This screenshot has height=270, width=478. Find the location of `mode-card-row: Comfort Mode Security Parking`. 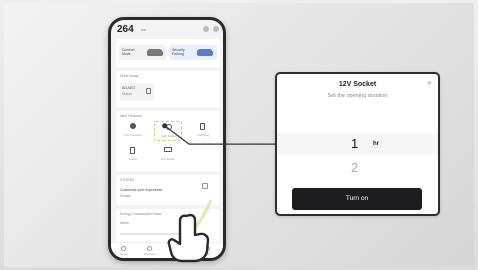

mode-card-row: Comfort Mode Security Parking is located at coordinates (168, 53).